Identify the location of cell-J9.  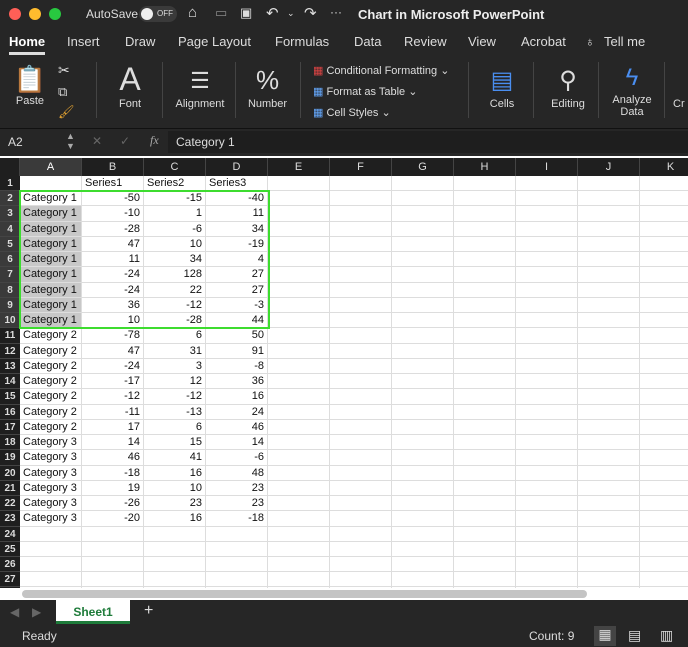
(609, 305).